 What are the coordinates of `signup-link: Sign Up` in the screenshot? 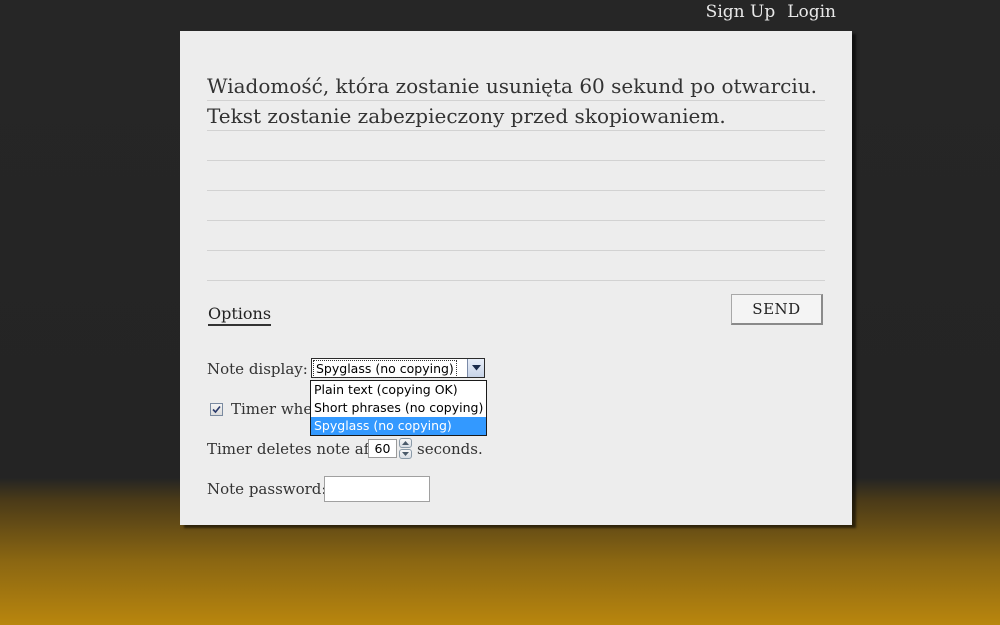 It's located at (741, 12).